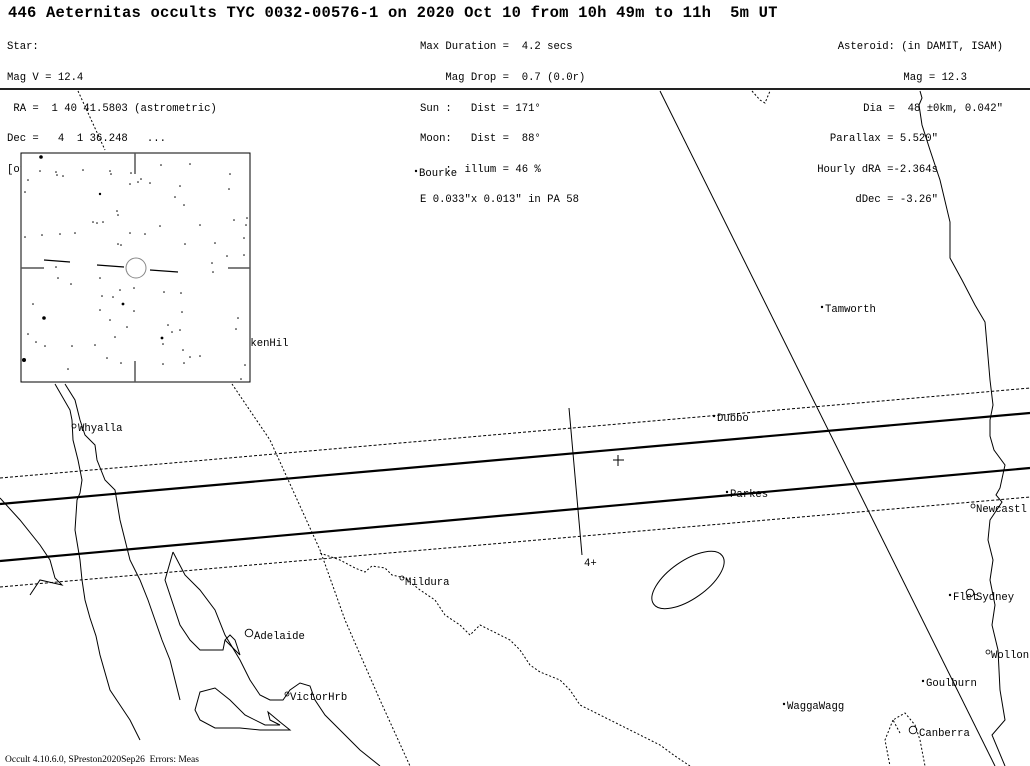  I want to click on path-error-south-line, so click(515, 542).